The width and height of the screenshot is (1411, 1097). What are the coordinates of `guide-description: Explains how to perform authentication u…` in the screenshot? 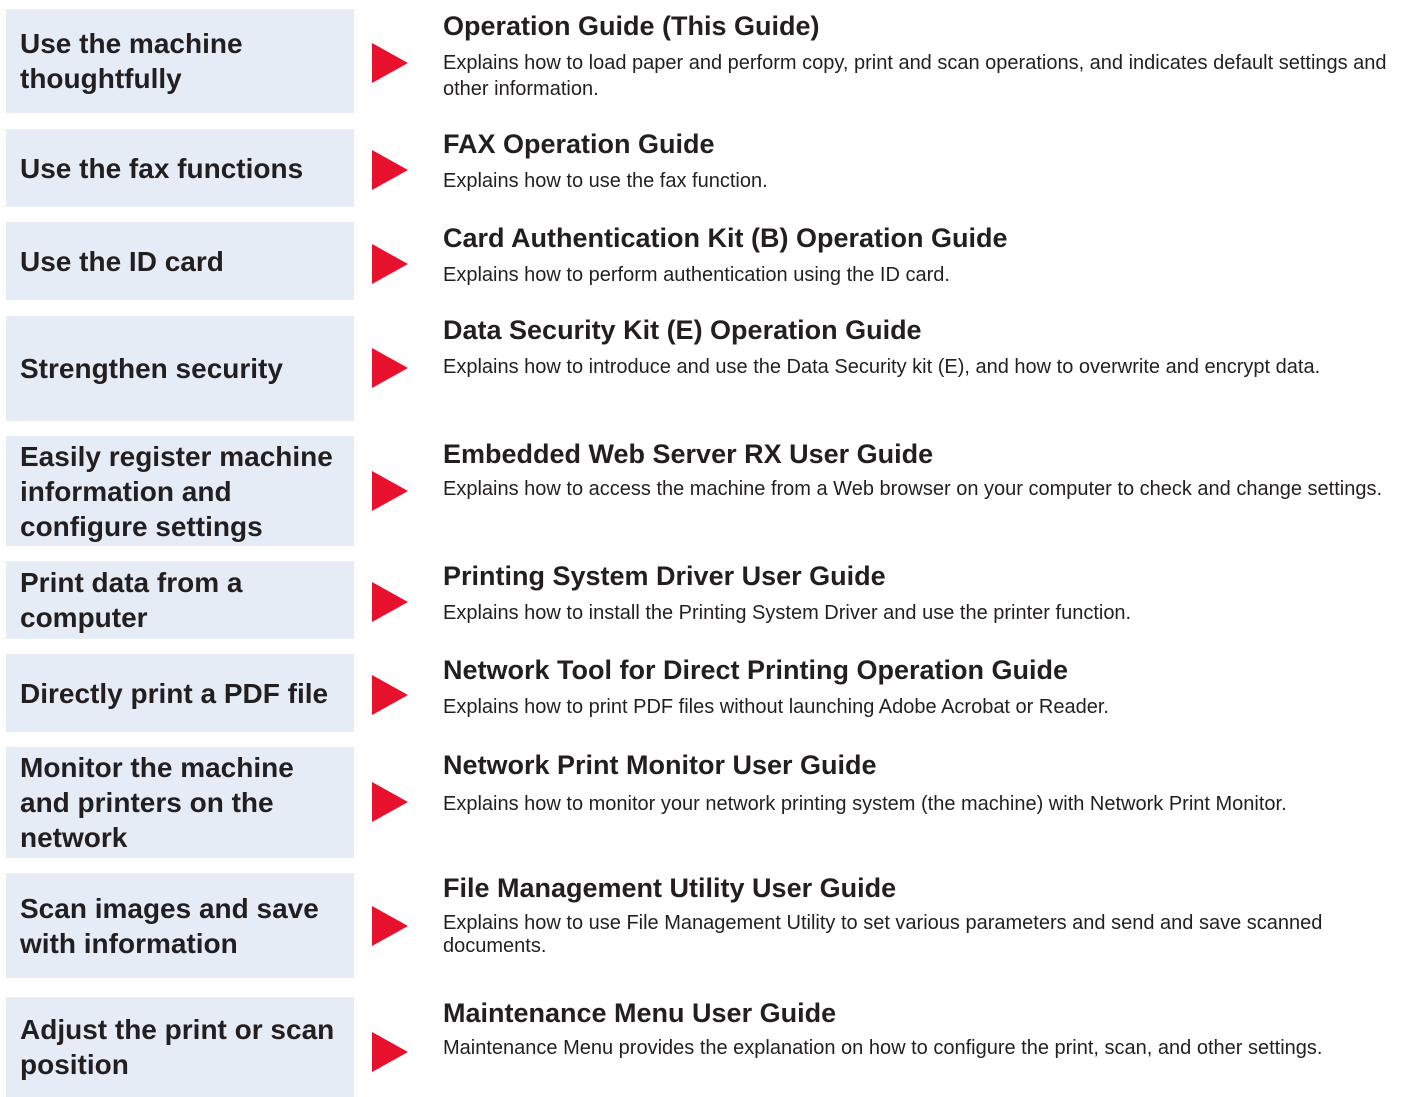 It's located at (696, 275).